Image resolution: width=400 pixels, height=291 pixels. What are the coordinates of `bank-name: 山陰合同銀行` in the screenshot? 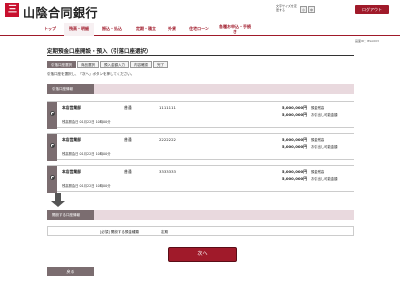 It's located at (61, 13).